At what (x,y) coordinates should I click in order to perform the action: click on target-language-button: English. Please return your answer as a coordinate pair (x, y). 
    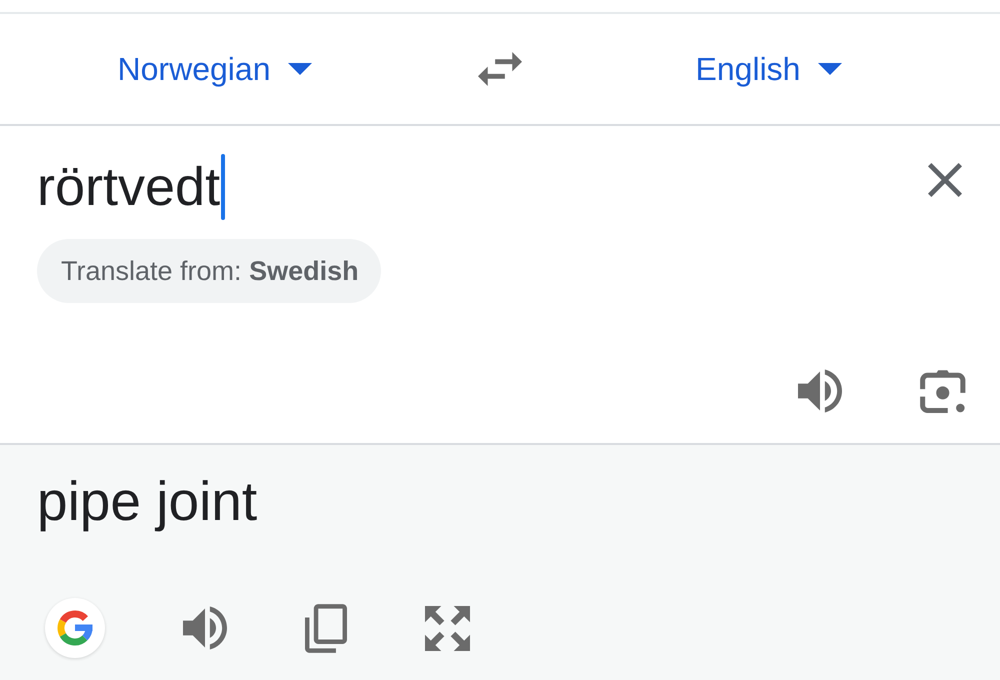
    Looking at the image, I should click on (769, 69).